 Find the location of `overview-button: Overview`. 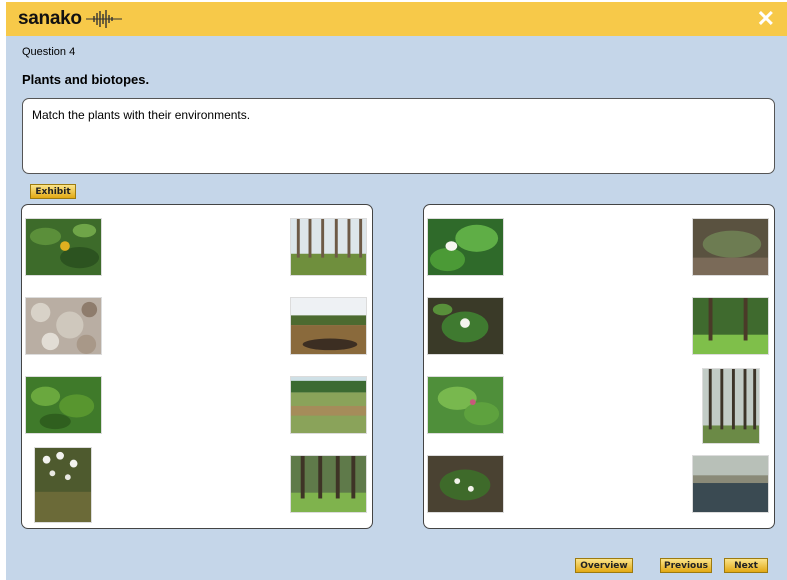

overview-button: Overview is located at coordinates (604, 565).